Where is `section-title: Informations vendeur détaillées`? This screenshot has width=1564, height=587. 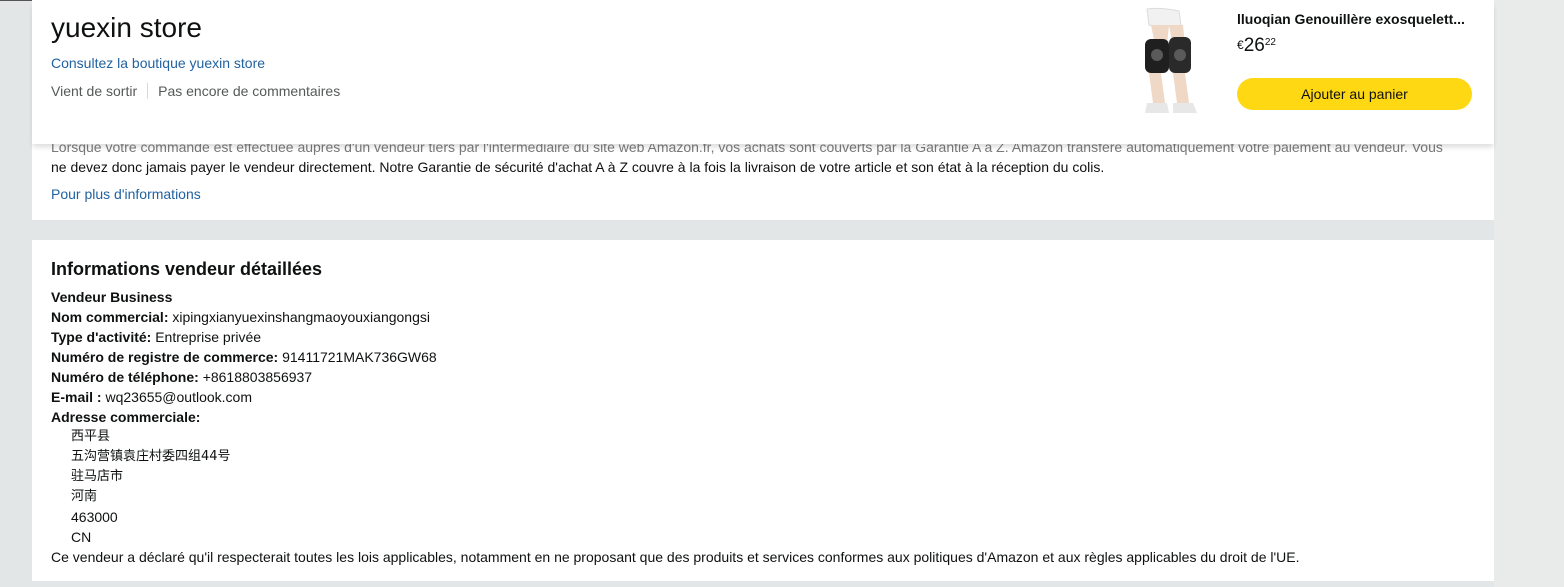 section-title: Informations vendeur détaillées is located at coordinates (187, 269).